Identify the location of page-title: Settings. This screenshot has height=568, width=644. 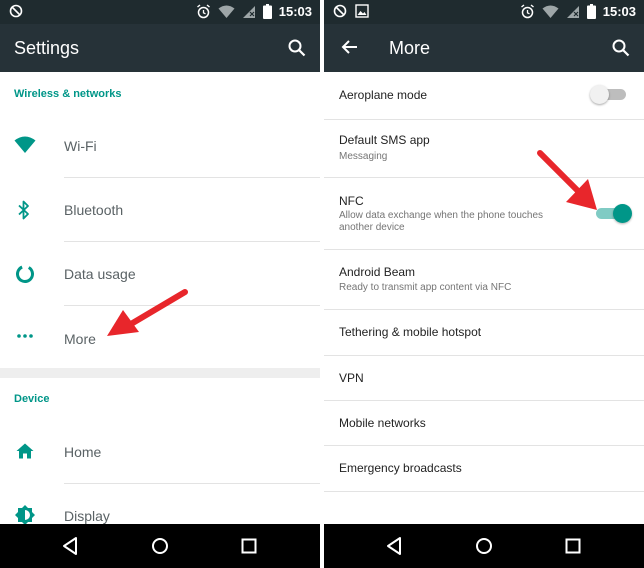
(47, 48).